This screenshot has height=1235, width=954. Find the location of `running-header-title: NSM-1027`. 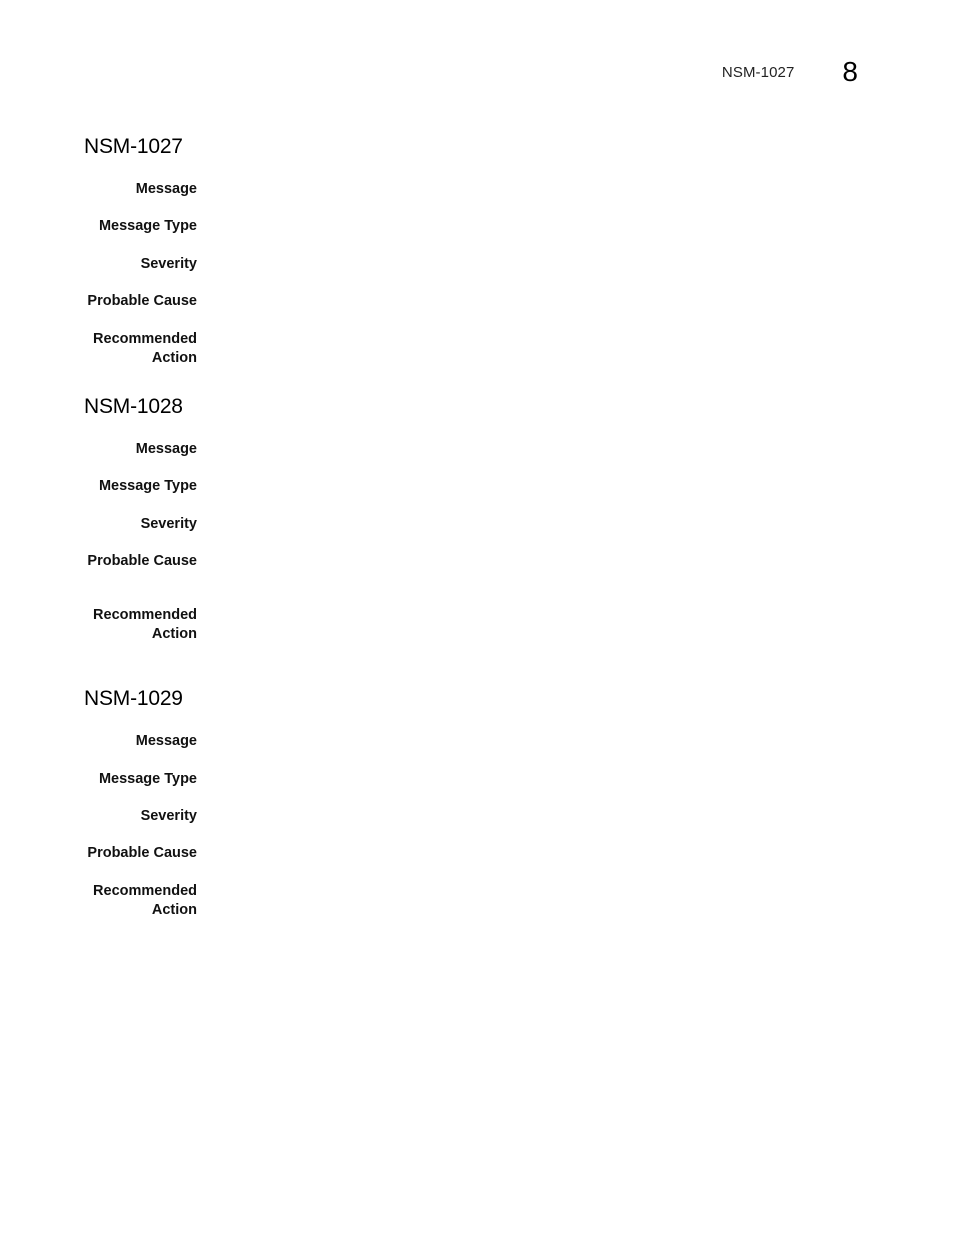

running-header-title: NSM-1027 is located at coordinates (758, 72).